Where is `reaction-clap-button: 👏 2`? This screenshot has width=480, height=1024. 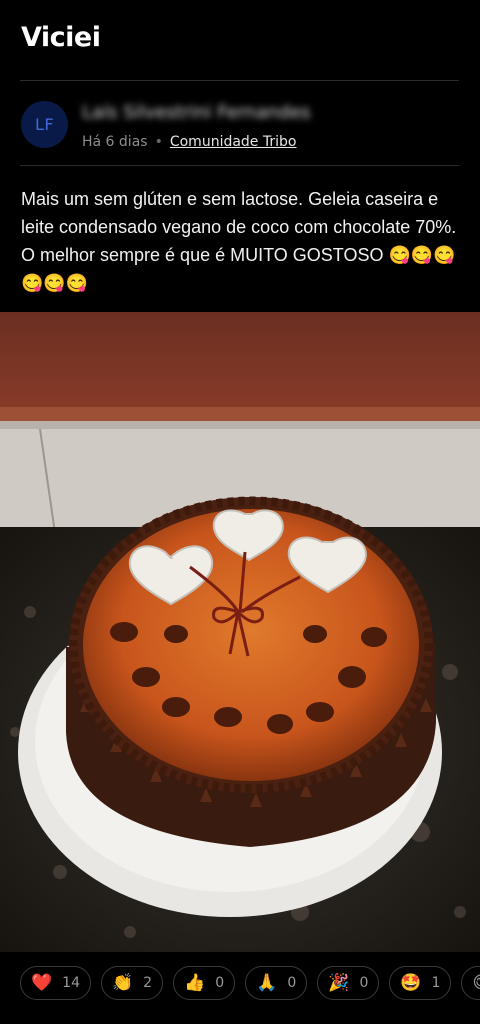
reaction-clap-button: 👏 2 is located at coordinates (132, 983).